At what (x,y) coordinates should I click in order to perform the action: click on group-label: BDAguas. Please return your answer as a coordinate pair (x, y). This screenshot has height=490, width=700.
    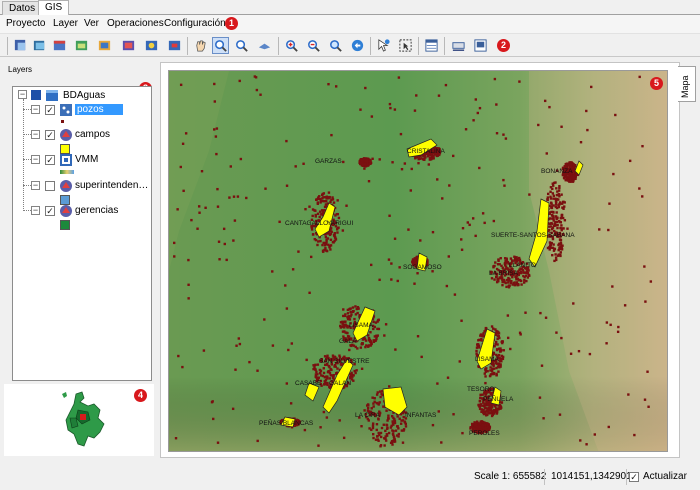
    Looking at the image, I should click on (84, 95).